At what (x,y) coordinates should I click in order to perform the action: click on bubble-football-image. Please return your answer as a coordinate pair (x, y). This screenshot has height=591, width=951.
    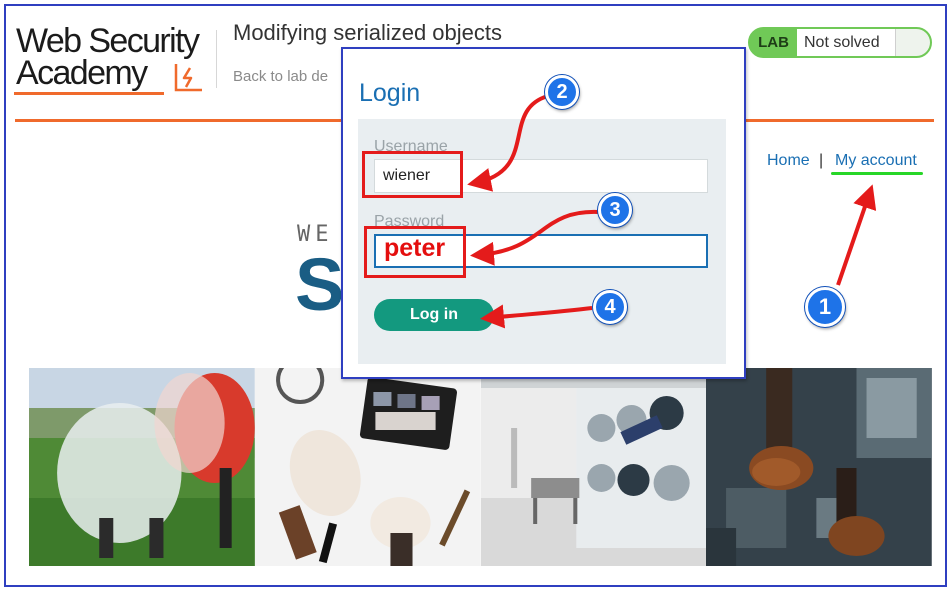
    Looking at the image, I should click on (142, 467).